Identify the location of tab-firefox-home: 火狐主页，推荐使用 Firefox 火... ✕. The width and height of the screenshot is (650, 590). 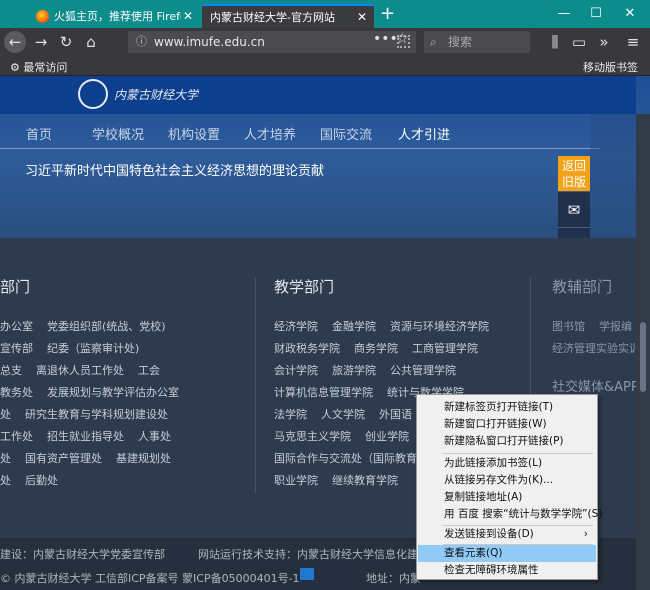
(115, 16).